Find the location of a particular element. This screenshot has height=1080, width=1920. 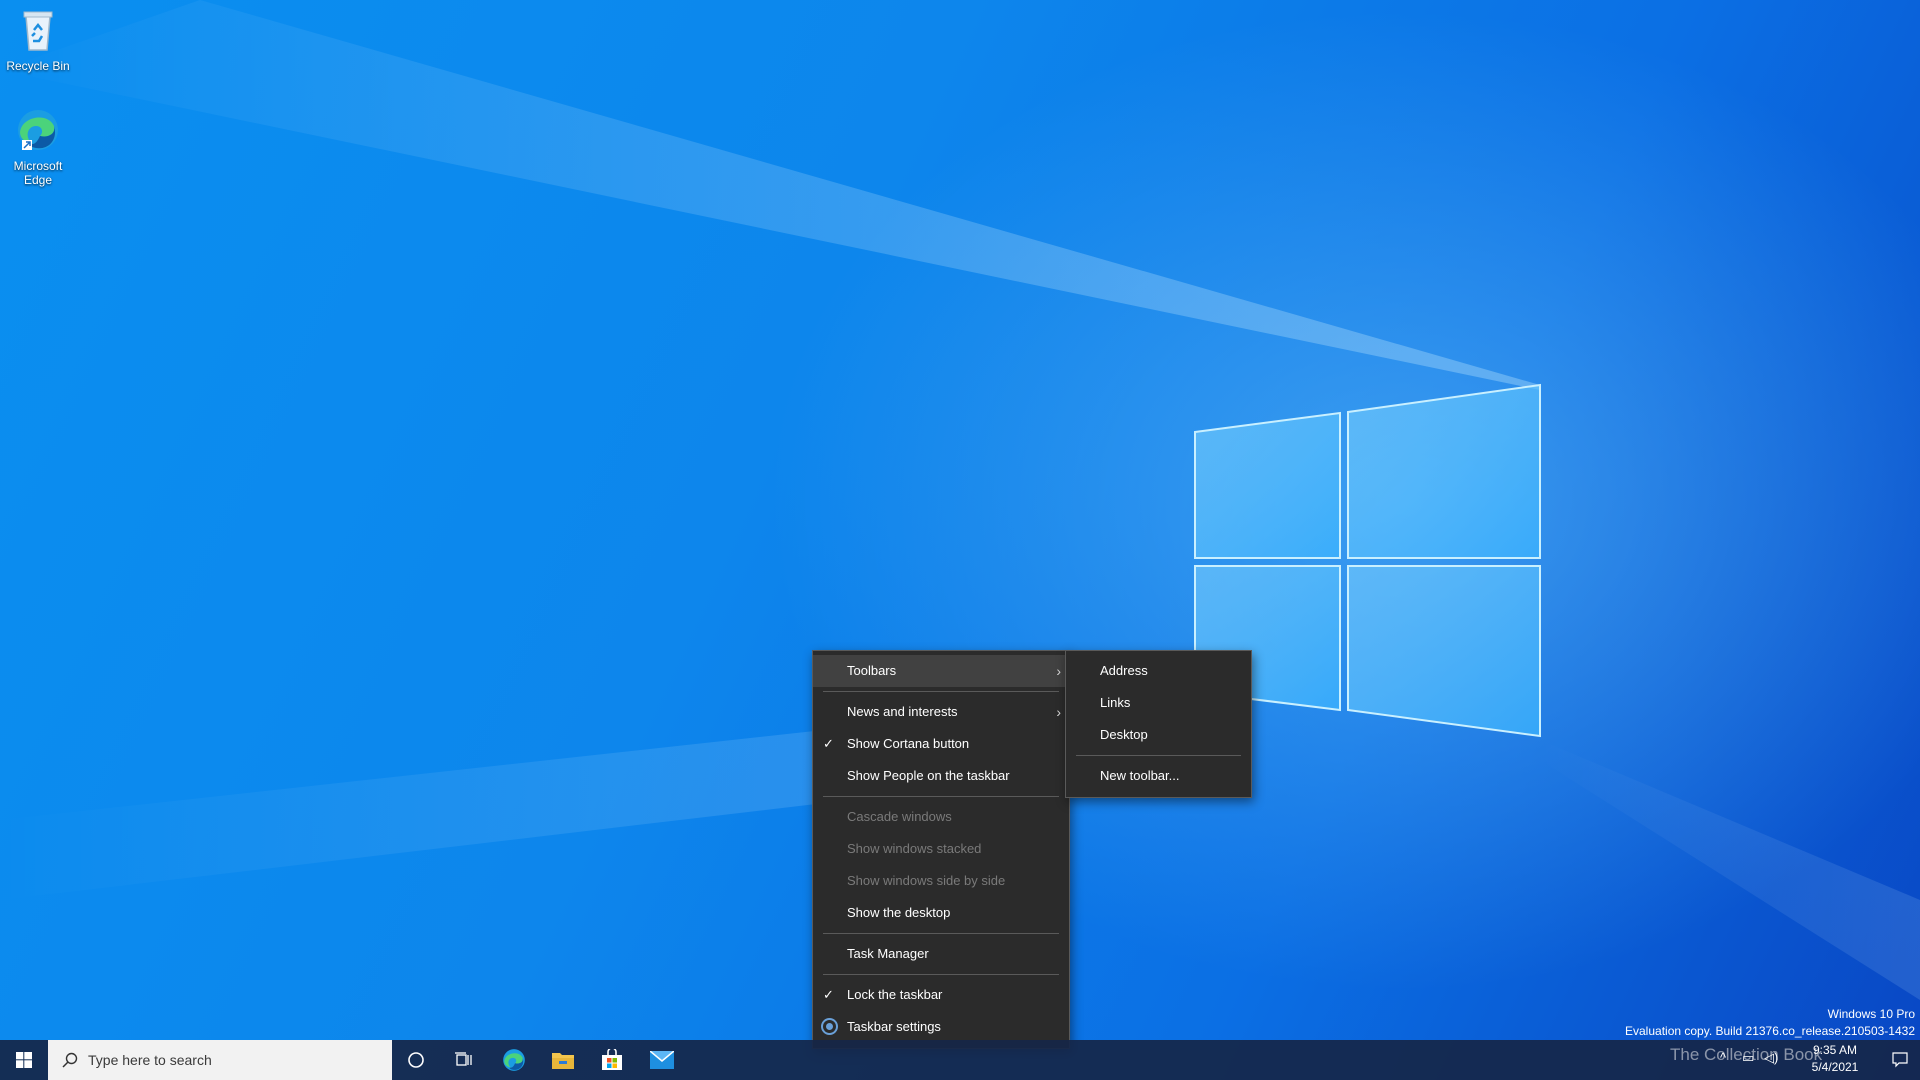

taskbar-file-explorer-button is located at coordinates (563, 1060).